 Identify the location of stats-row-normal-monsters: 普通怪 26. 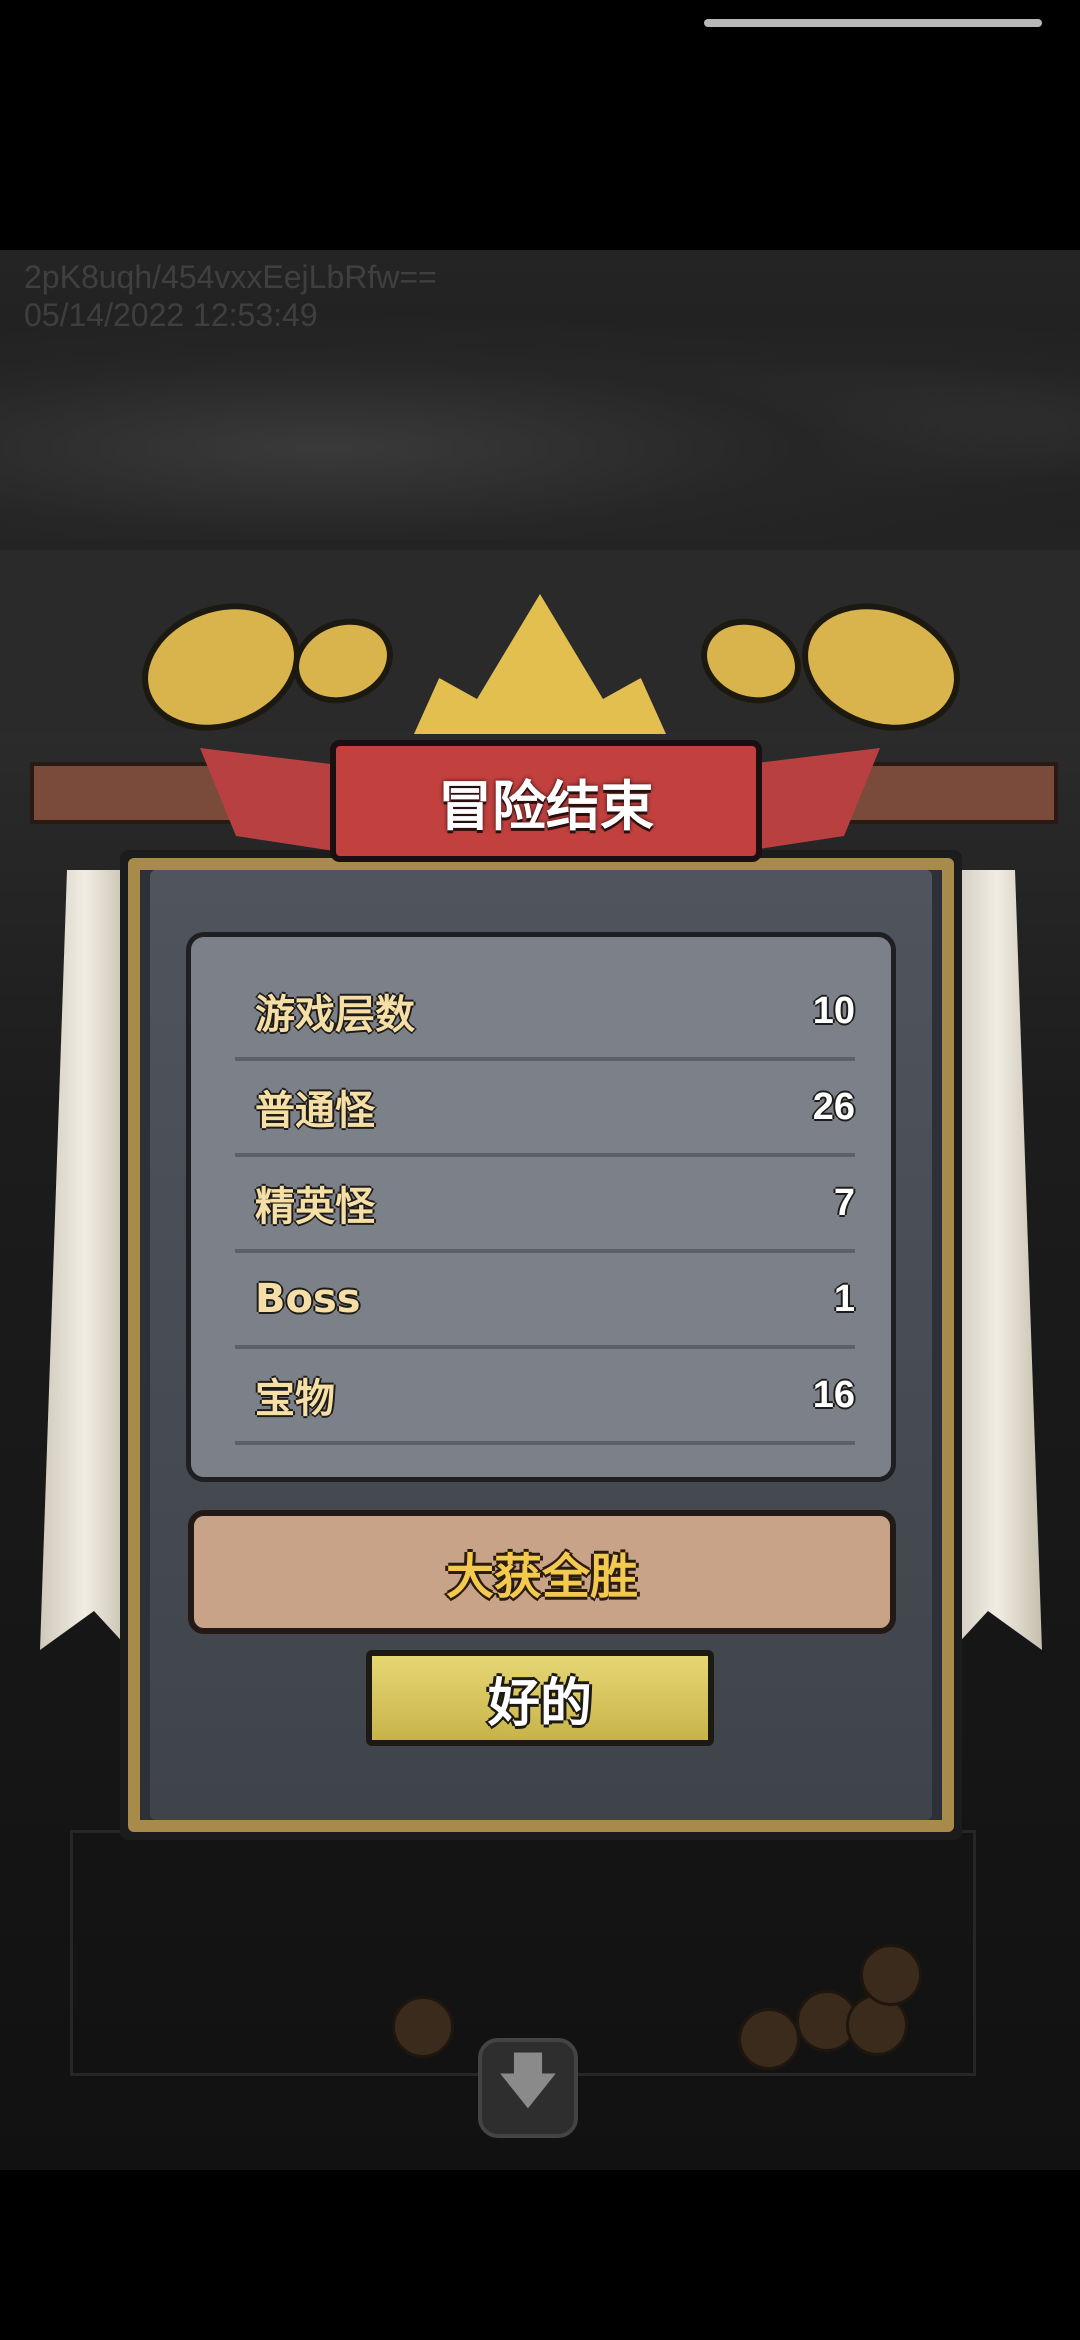
(545, 1109).